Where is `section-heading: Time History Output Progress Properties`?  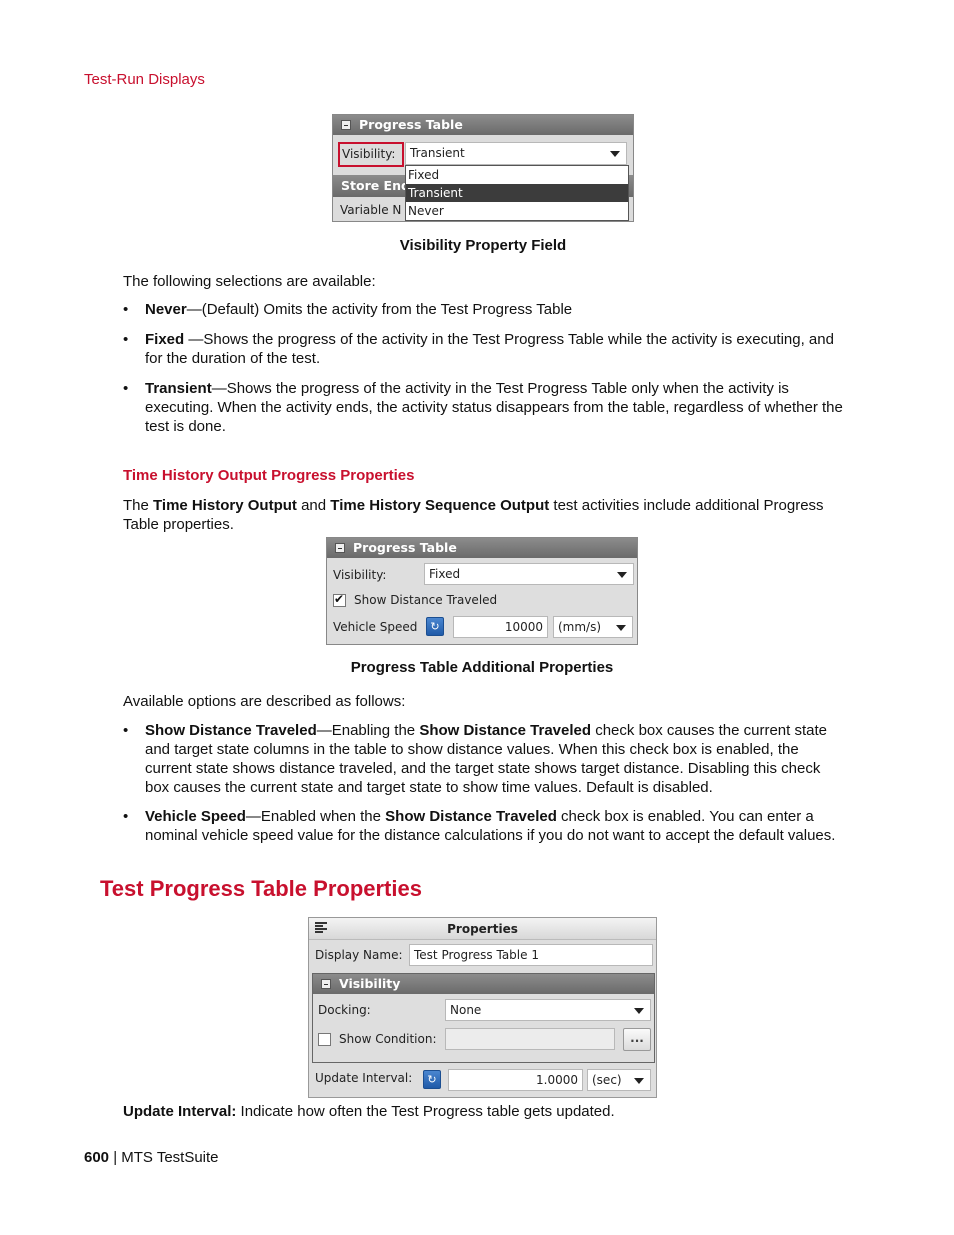
section-heading: Time History Output Progress Properties is located at coordinates (269, 475).